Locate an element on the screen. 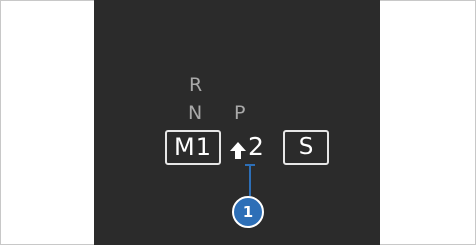 Image resolution: width=476 pixels, height=245 pixels. gear-p-label: P is located at coordinates (240, 113).